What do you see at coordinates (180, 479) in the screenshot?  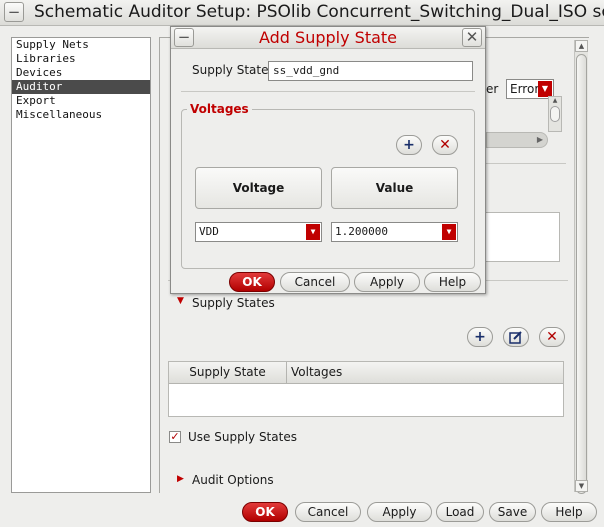 I see `collapsed-triangle-icon: ▶` at bounding box center [180, 479].